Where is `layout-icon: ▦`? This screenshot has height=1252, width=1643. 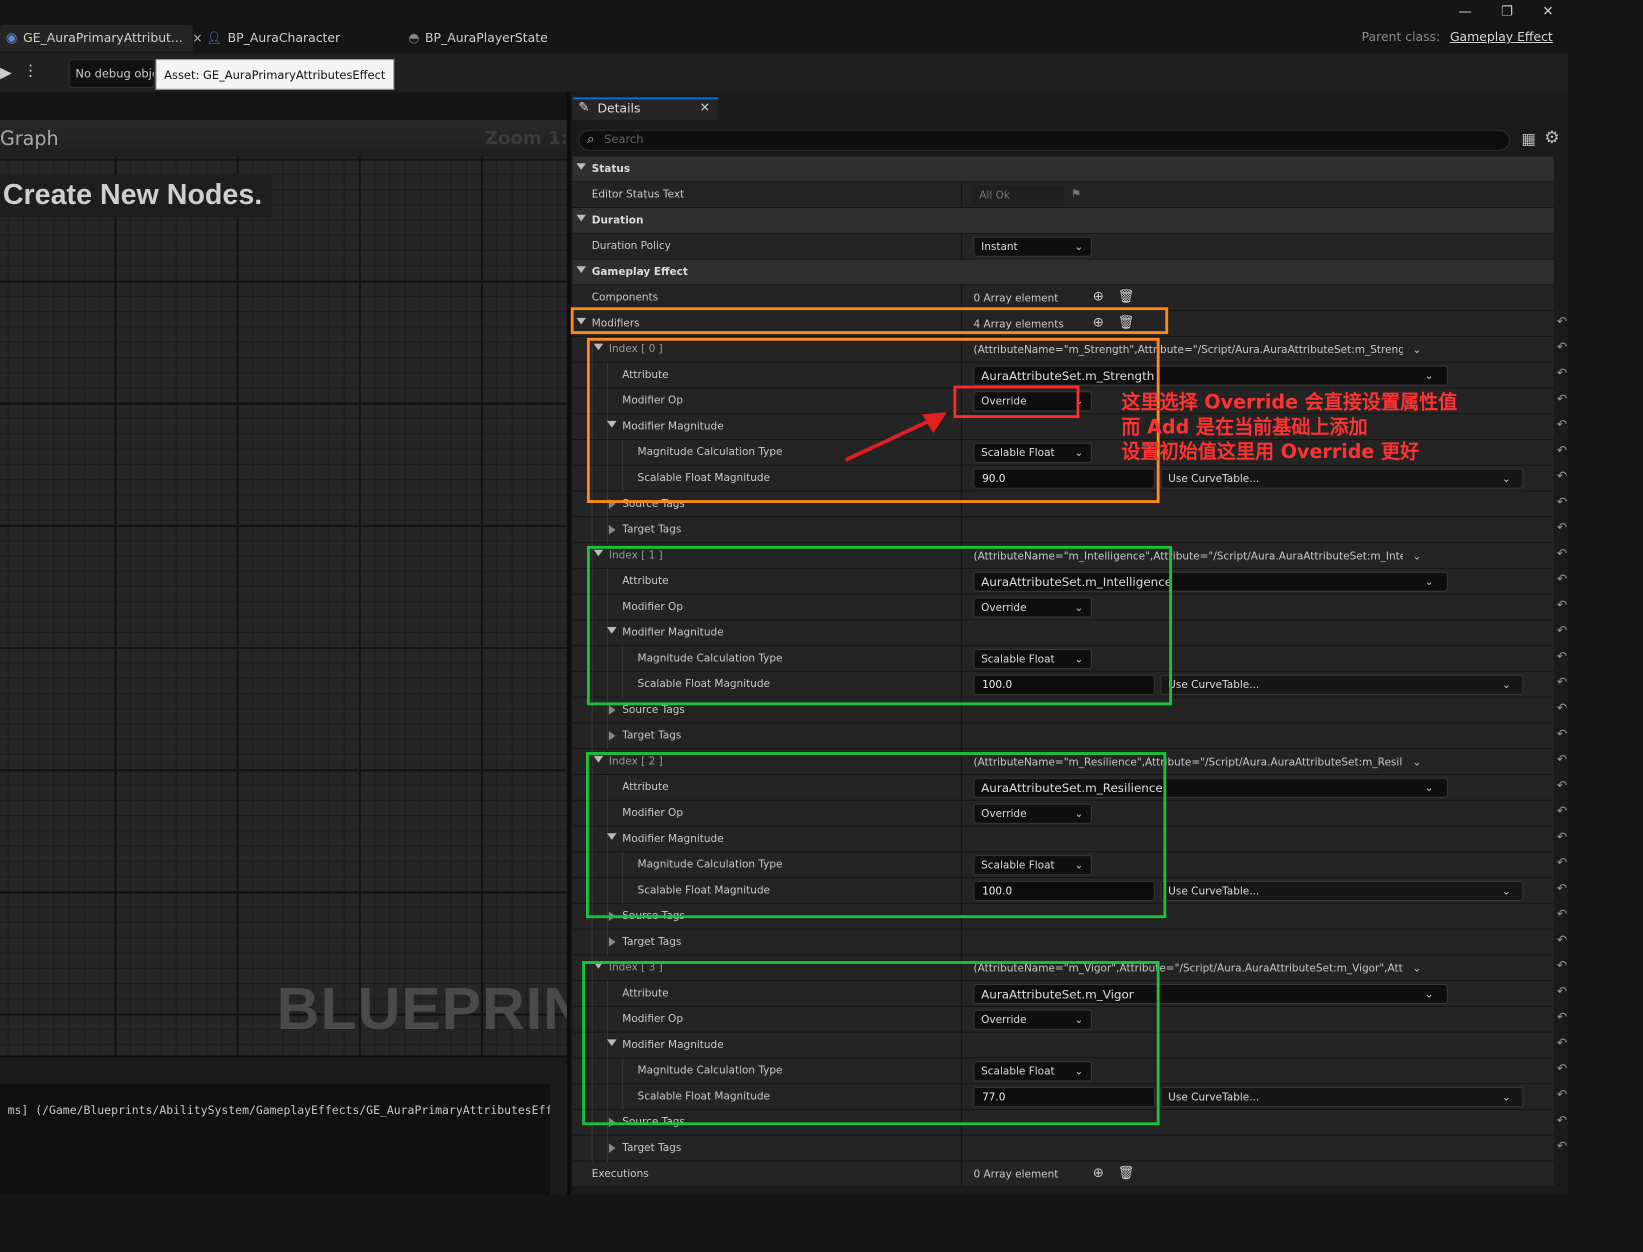
layout-icon: ▦ is located at coordinates (1528, 139).